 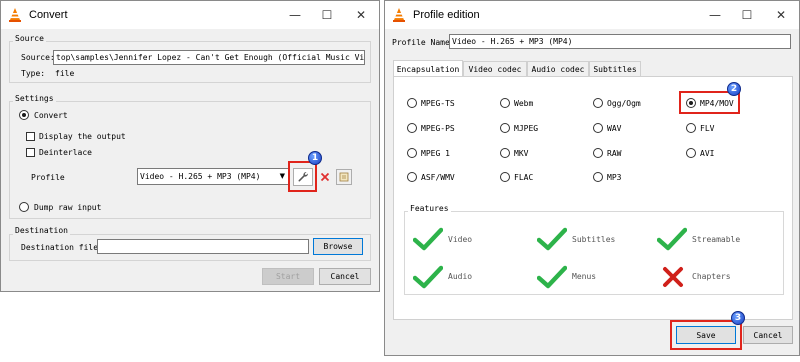 What do you see at coordinates (594, 239) in the screenshot?
I see `feature-subtitles-label: Subtitles` at bounding box center [594, 239].